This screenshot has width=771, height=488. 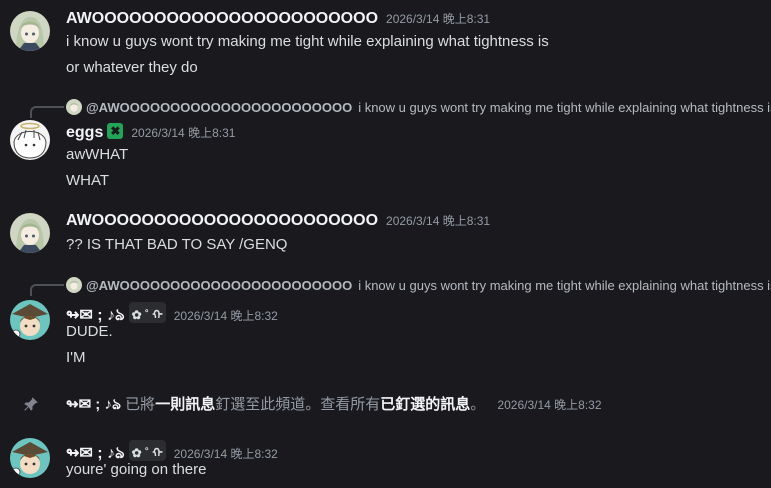 What do you see at coordinates (76, 357) in the screenshot?
I see `message-line: I'M` at bounding box center [76, 357].